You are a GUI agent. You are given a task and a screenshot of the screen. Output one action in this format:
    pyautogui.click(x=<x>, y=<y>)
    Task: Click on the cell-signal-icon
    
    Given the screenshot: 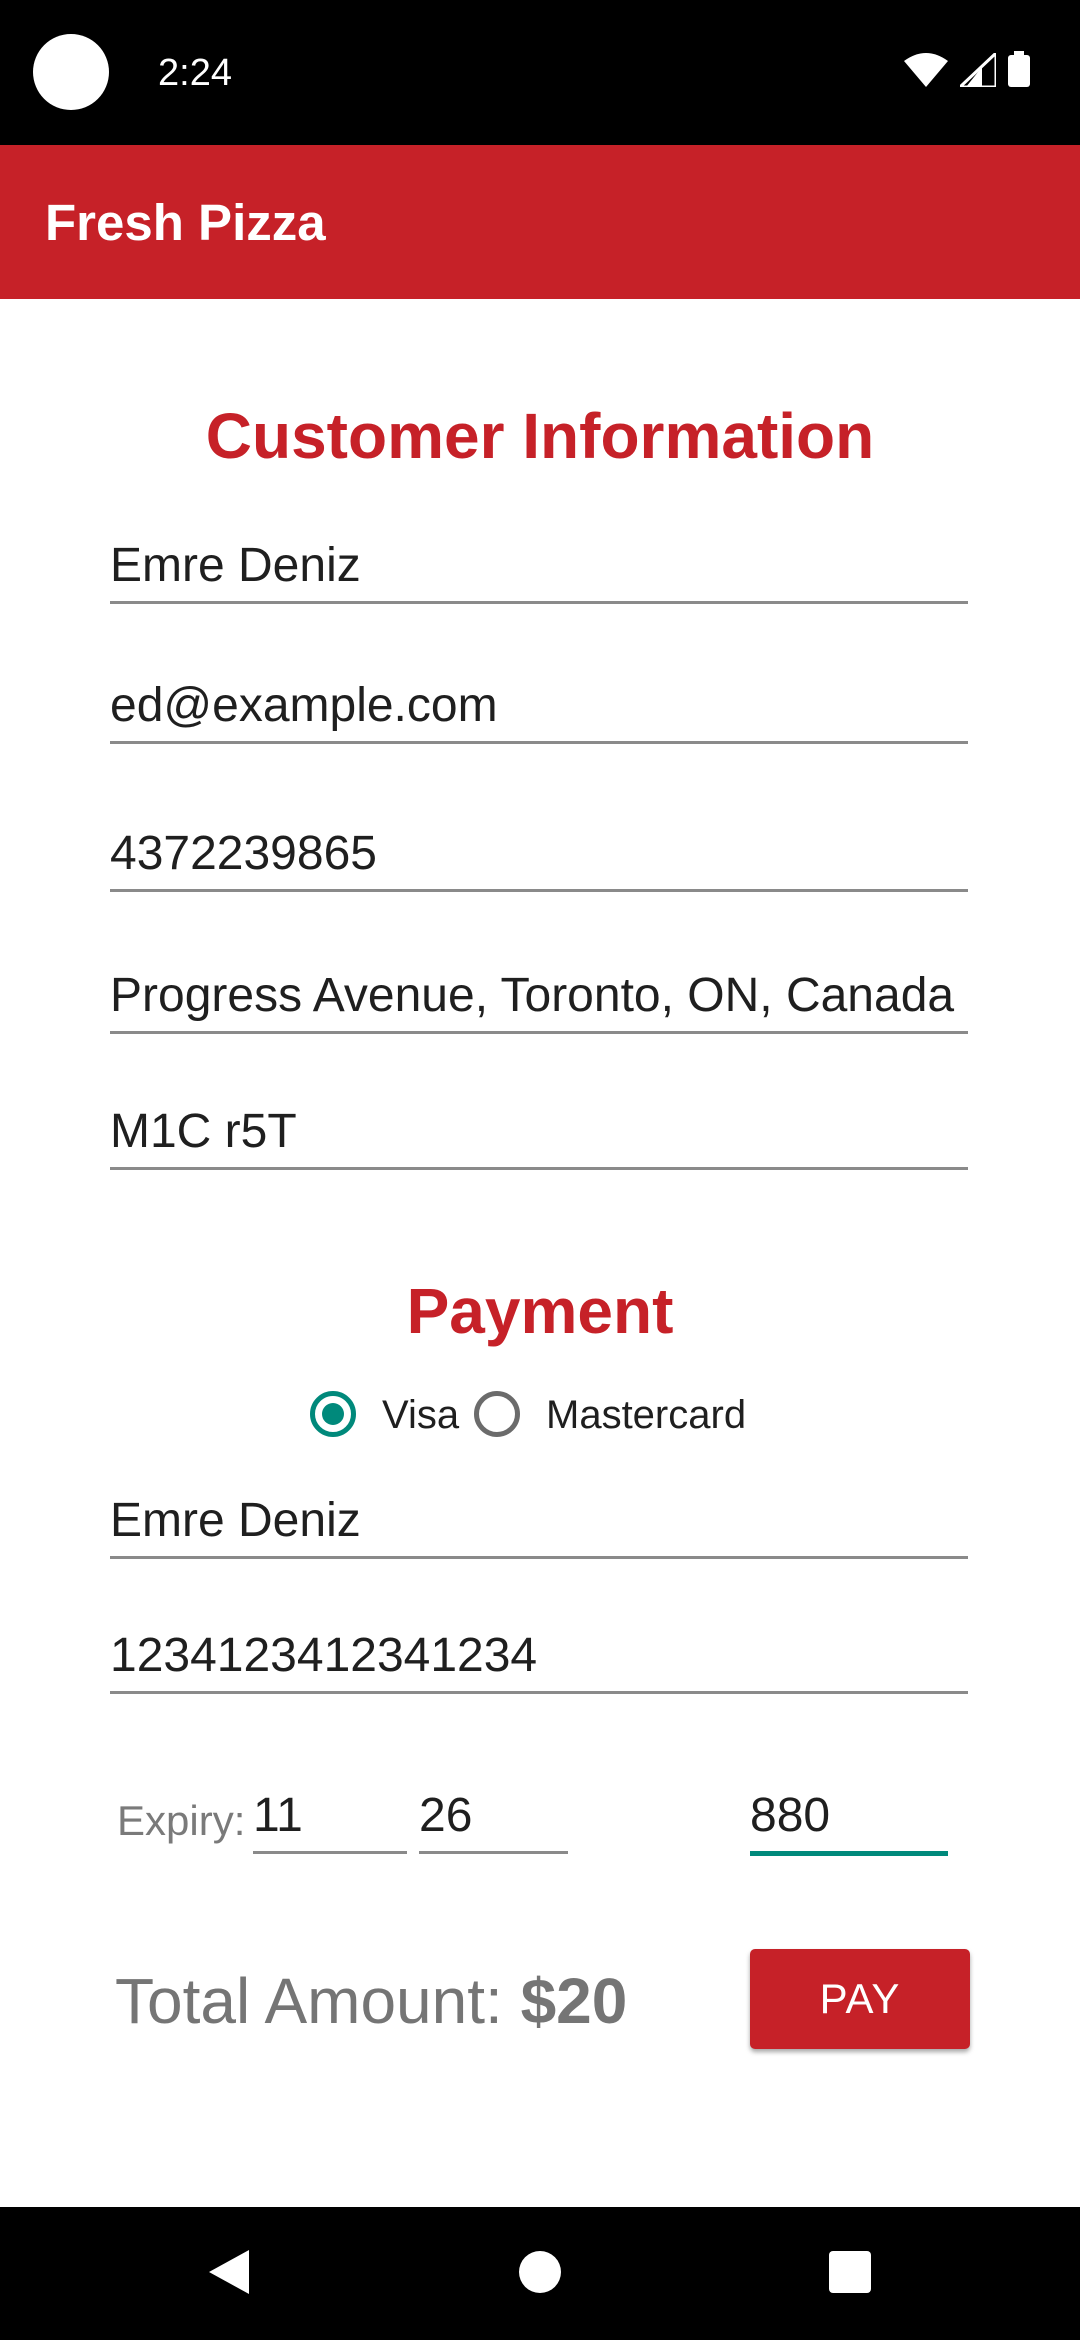 What is the action you would take?
    pyautogui.click(x=977, y=70)
    